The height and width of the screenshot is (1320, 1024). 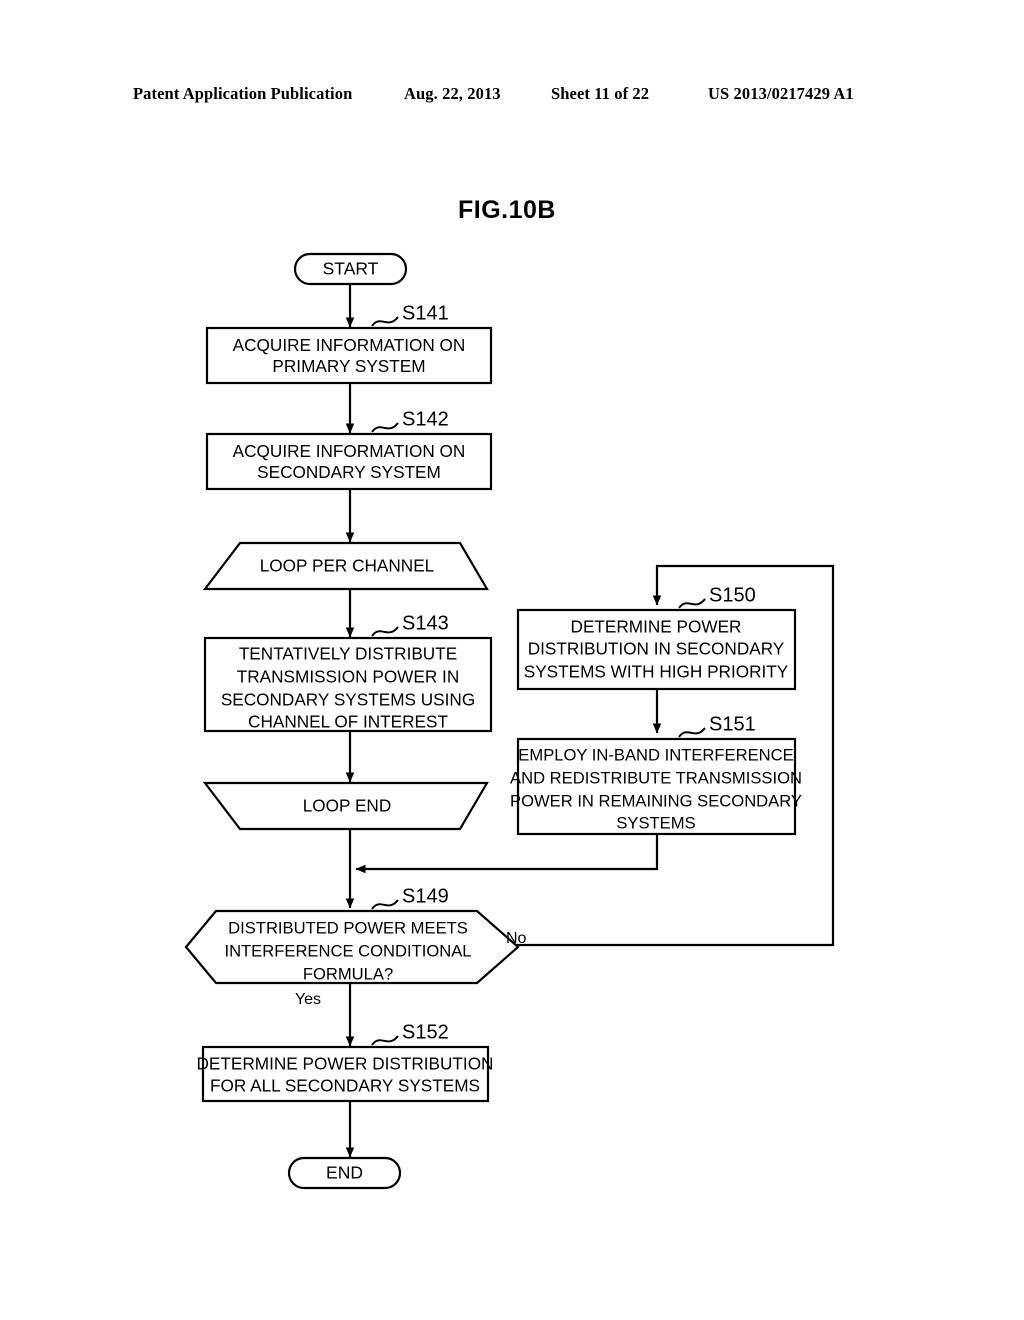 What do you see at coordinates (349, 472) in the screenshot?
I see `s142-line-2: SECONDARY SYSTEM` at bounding box center [349, 472].